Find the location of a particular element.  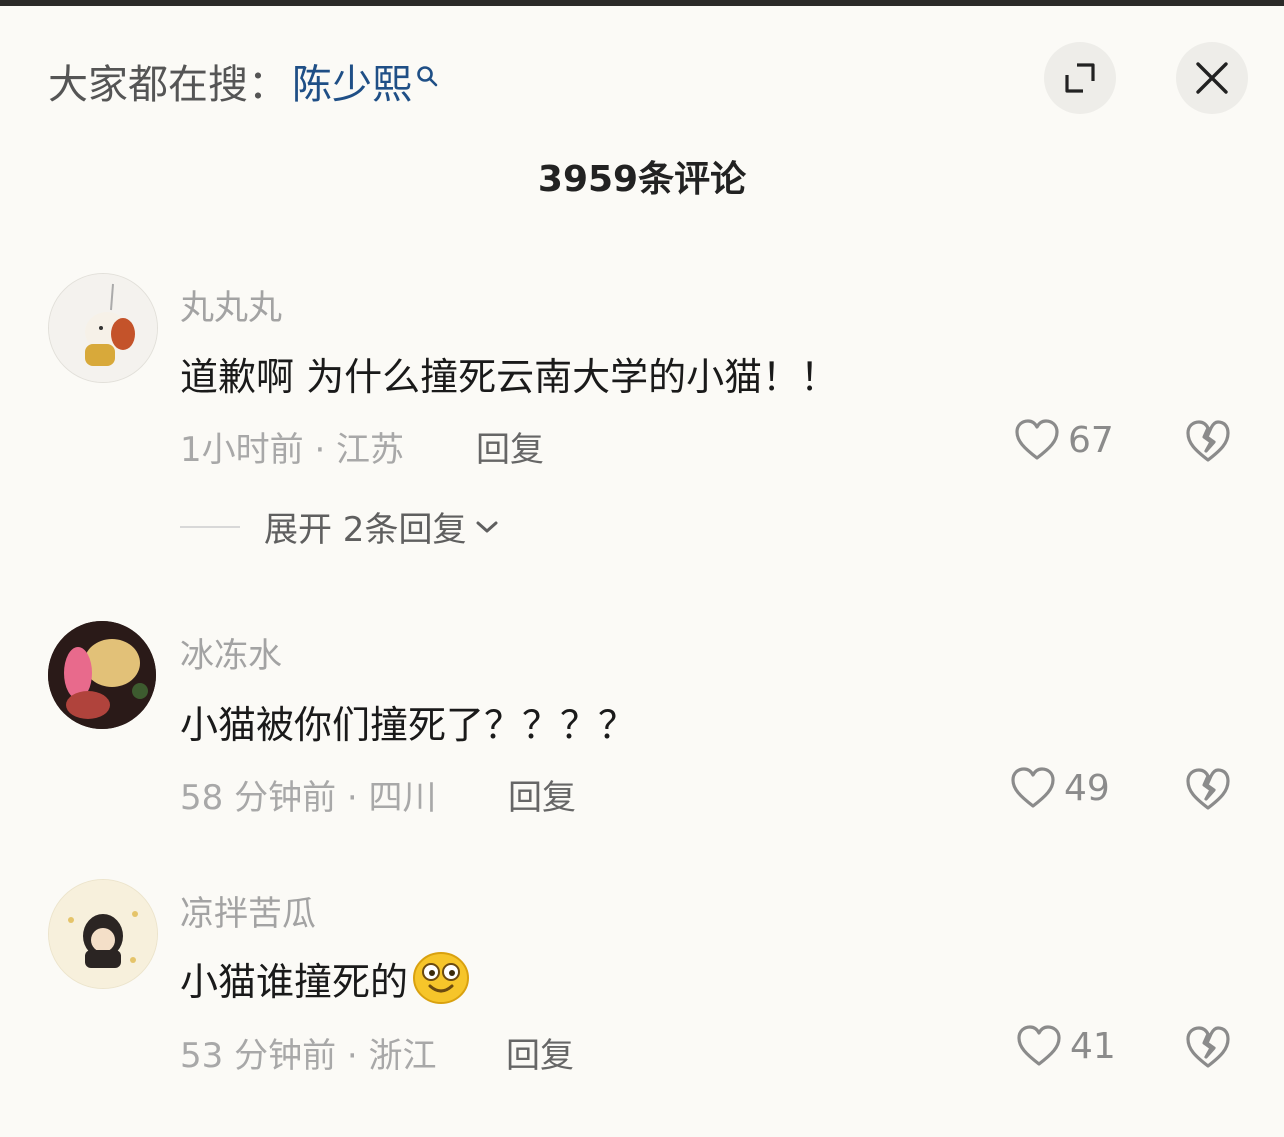

username: 凉拌苦瓜 is located at coordinates (248, 910).